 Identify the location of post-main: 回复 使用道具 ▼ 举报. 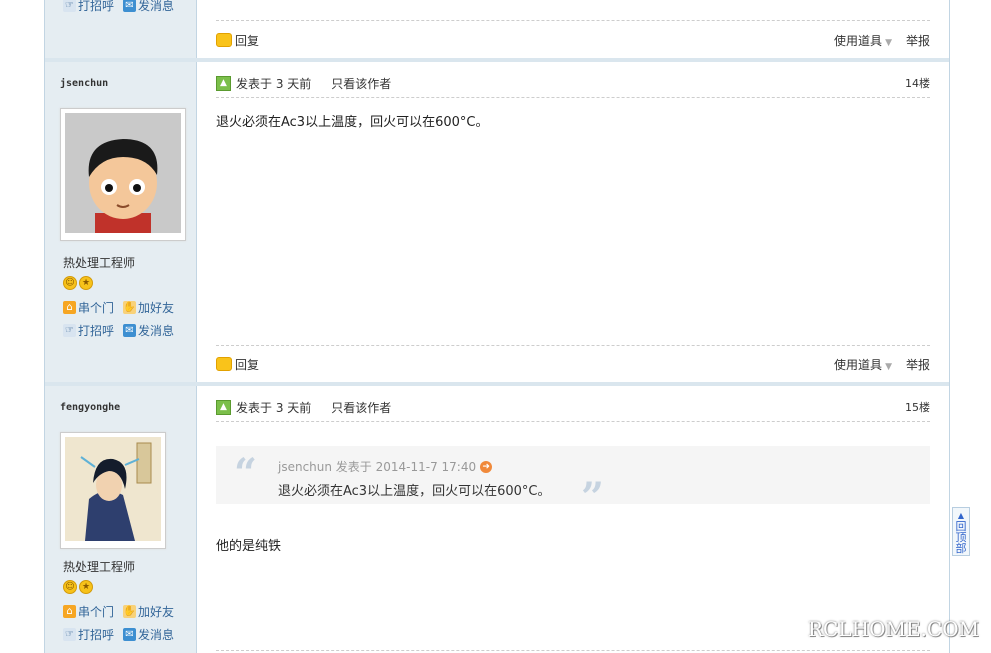
(573, 29).